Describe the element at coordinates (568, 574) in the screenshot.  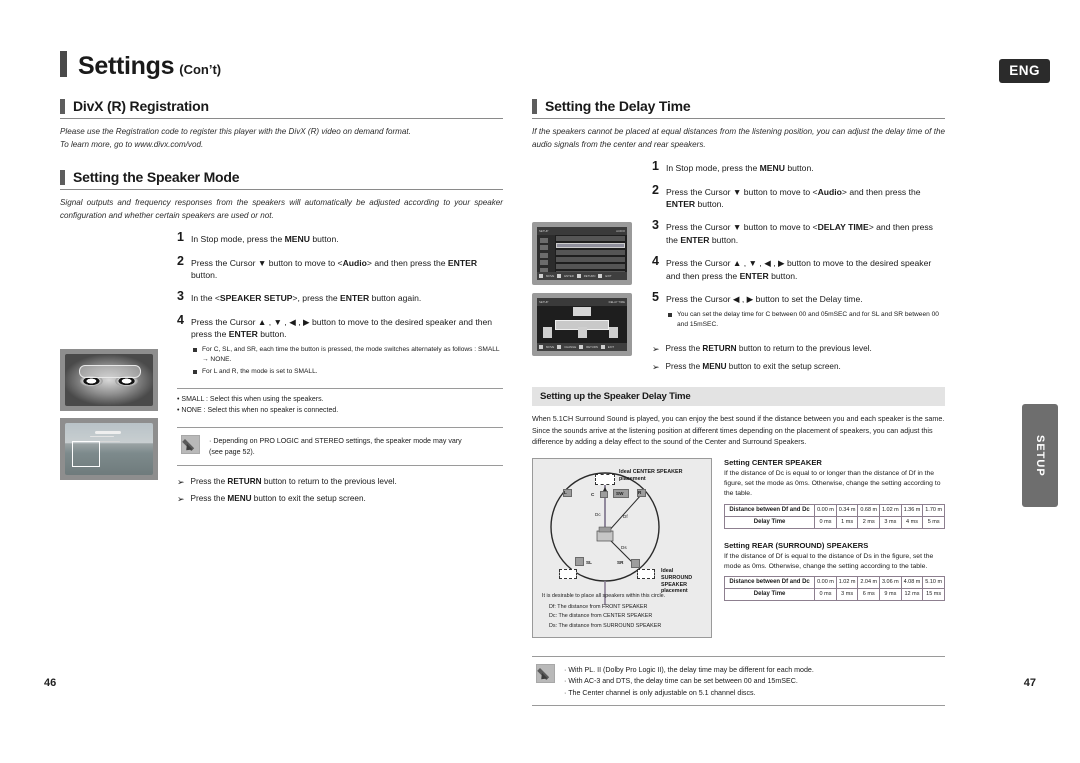
I see `ideal-surround-marker-left` at that location.